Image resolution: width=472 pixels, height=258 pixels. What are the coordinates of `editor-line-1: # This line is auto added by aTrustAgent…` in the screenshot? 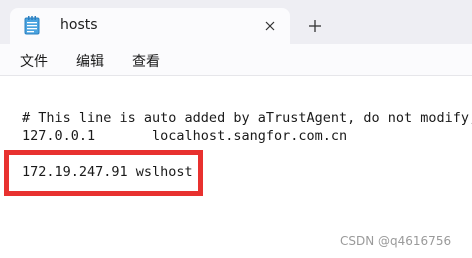 It's located at (247, 118).